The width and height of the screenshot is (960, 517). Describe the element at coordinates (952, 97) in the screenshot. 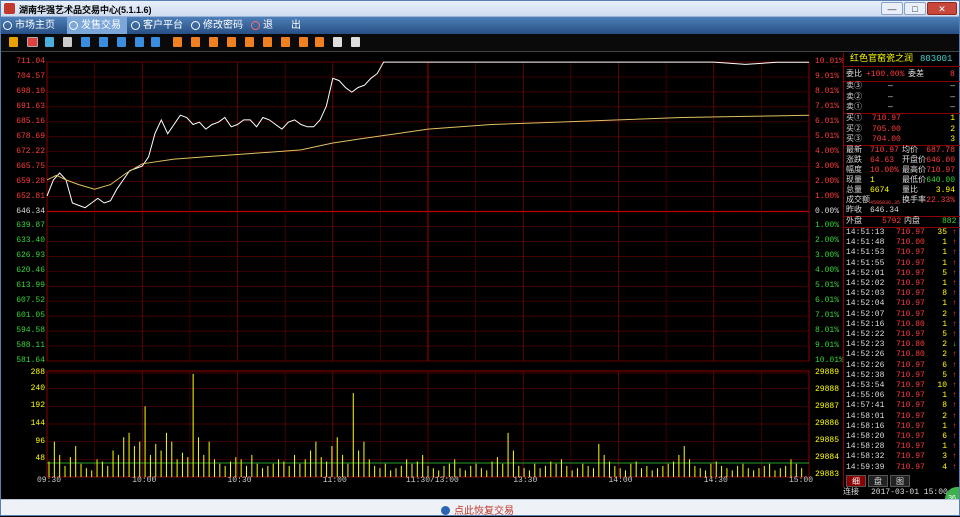

I see `ask-volume: —` at that location.